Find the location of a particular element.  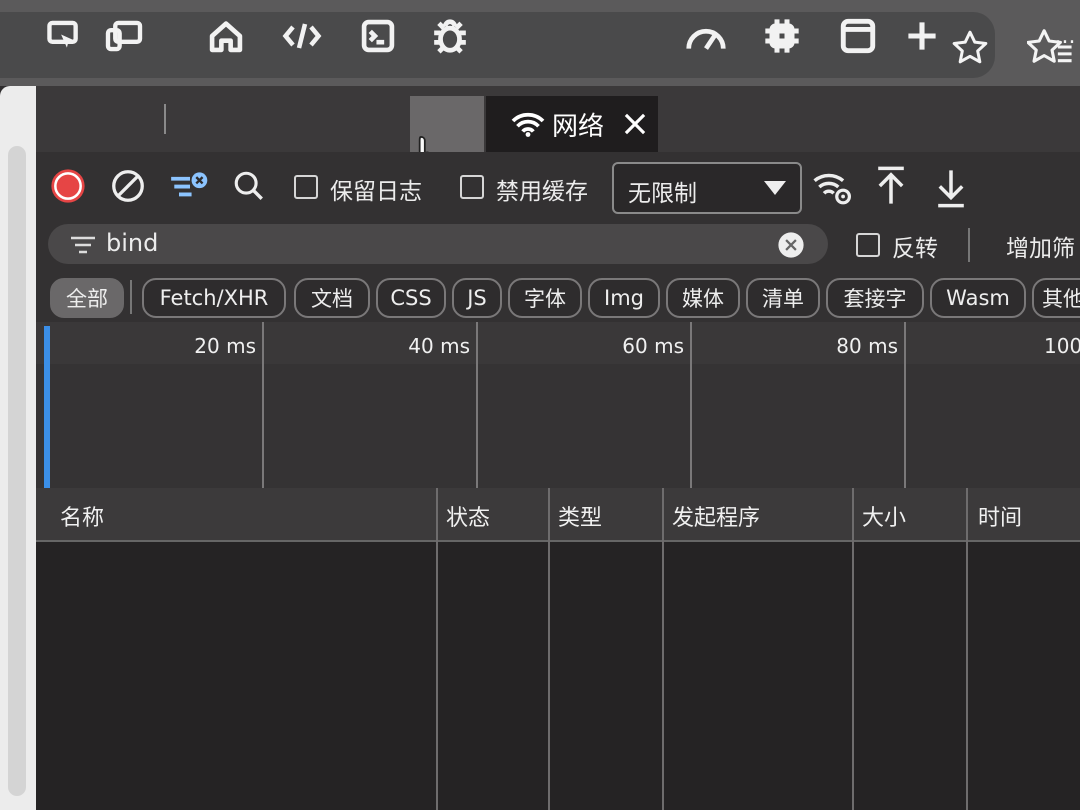

inspect-icon is located at coordinates (64, 36).